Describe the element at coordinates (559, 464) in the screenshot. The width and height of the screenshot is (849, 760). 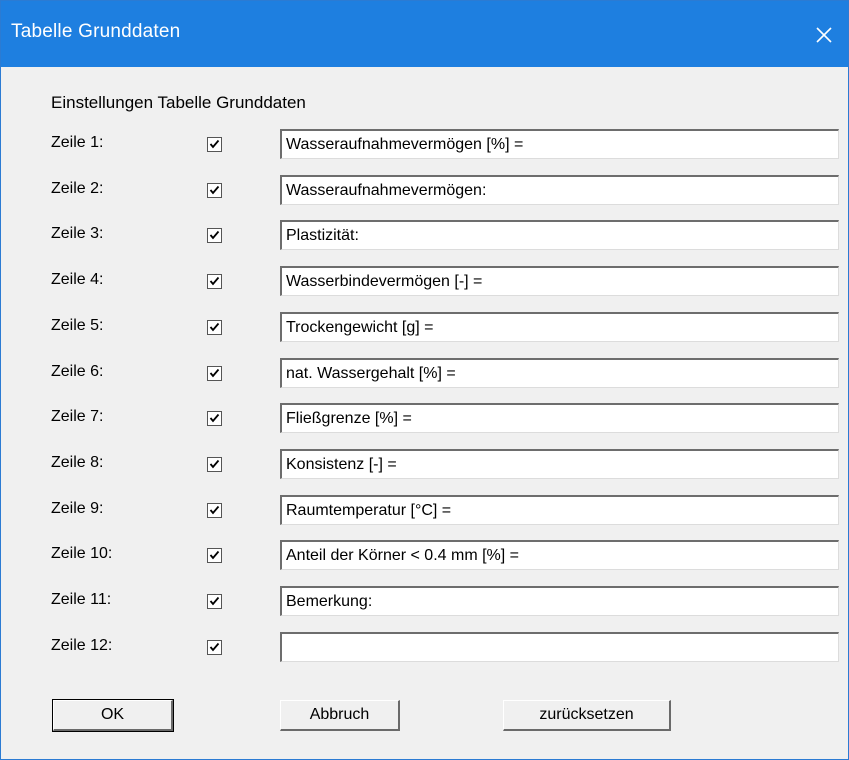
I see `row-text-field: Konsistenz [-] =` at that location.